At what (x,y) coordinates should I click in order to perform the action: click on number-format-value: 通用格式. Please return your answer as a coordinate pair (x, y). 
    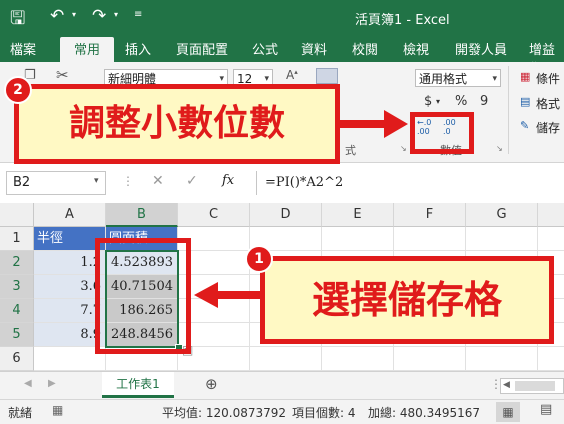
    Looking at the image, I should click on (443, 79).